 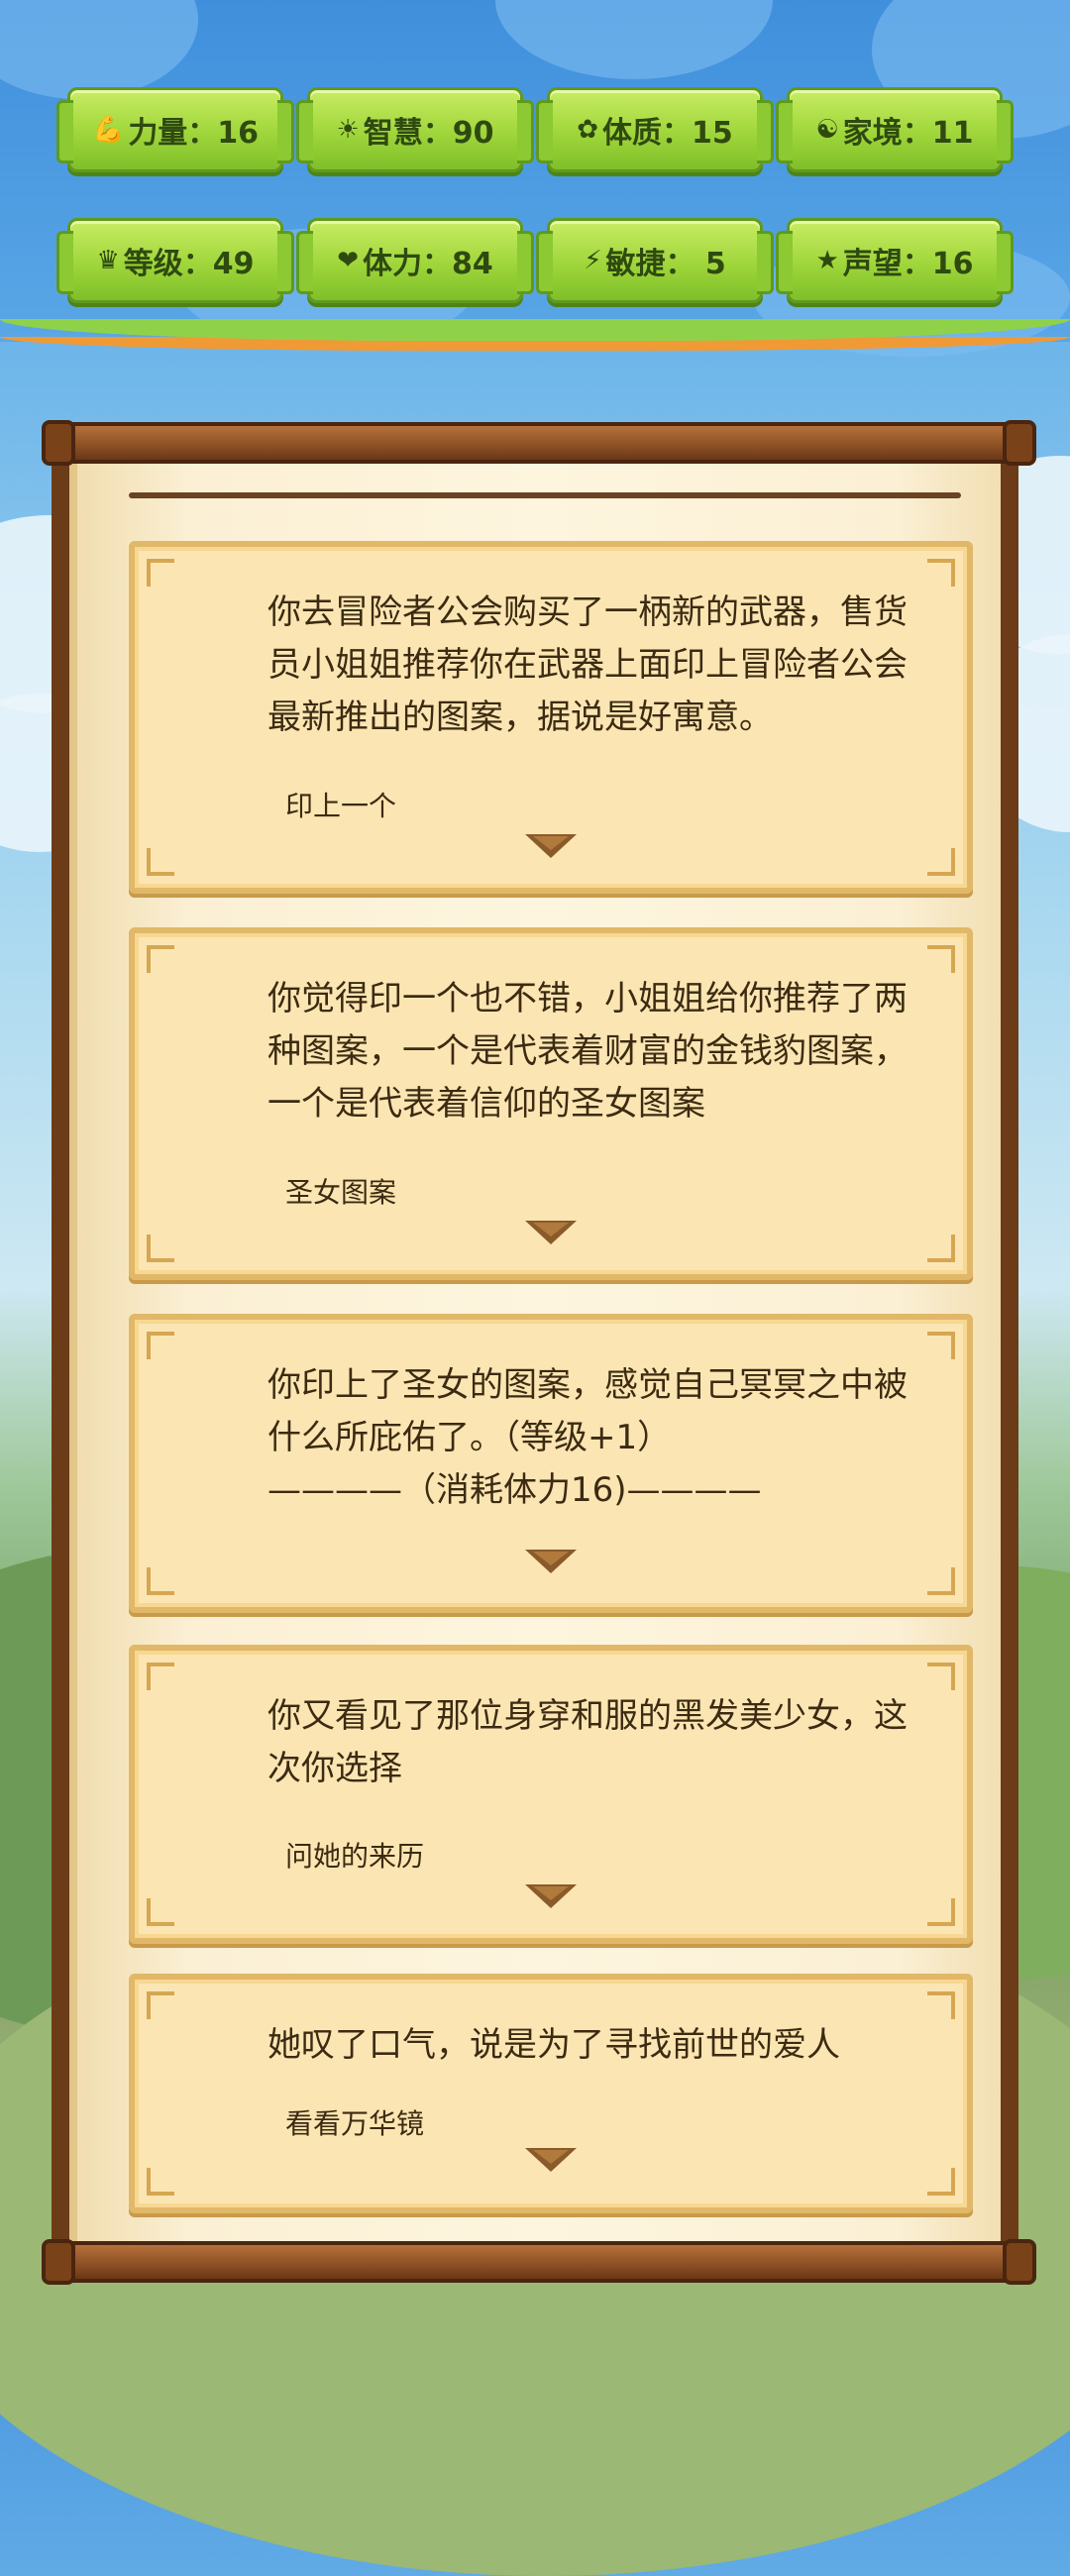 I want to click on story-text: 她叹了口气，说是为了寻找前世的爱人, so click(x=554, y=2045).